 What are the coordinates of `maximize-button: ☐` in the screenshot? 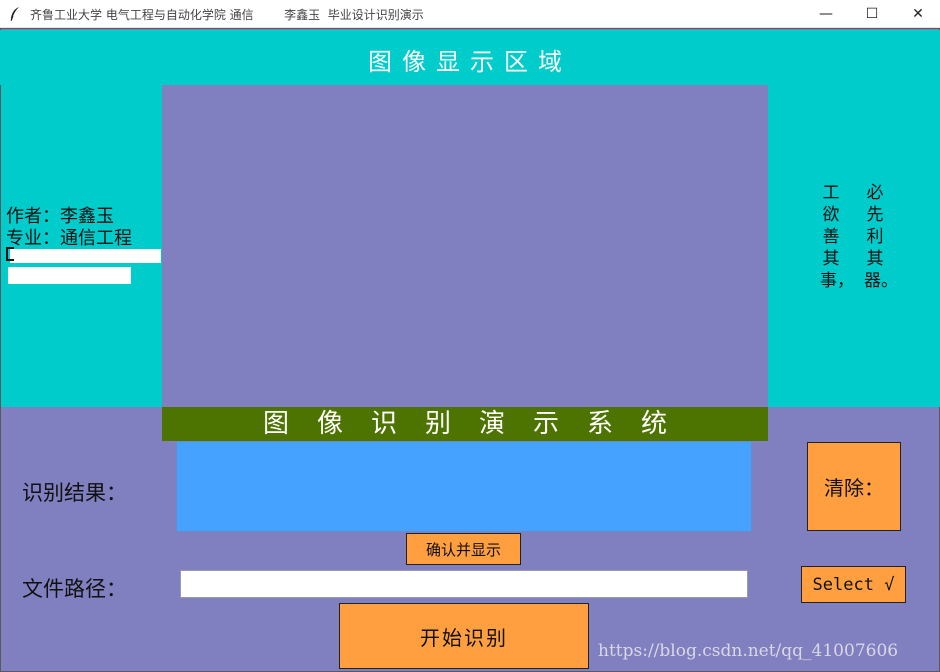 It's located at (872, 14).